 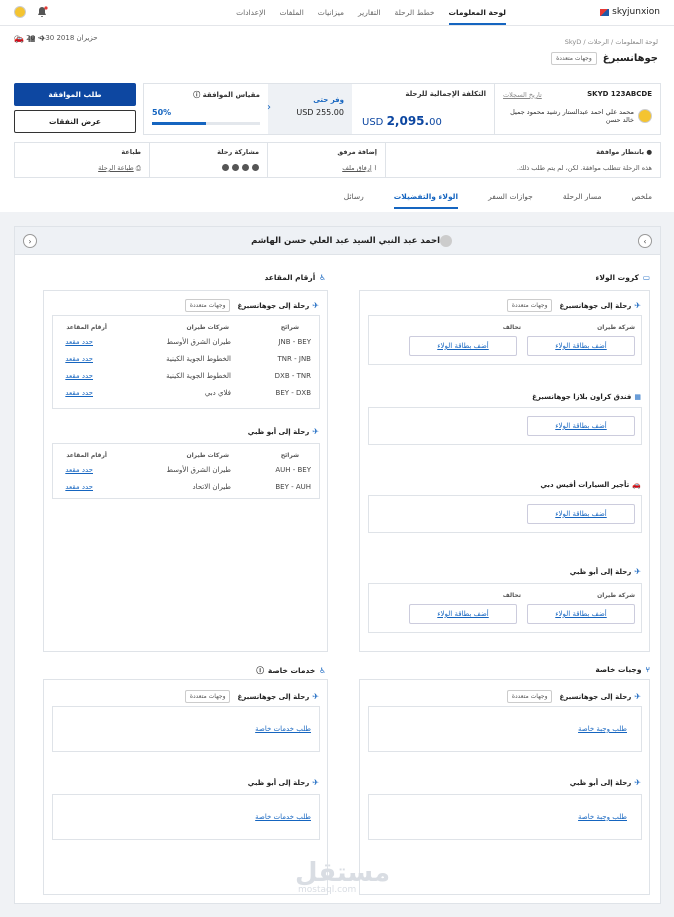 What do you see at coordinates (322, 277) in the screenshot?
I see `seat-icon: ♿` at bounding box center [322, 277].